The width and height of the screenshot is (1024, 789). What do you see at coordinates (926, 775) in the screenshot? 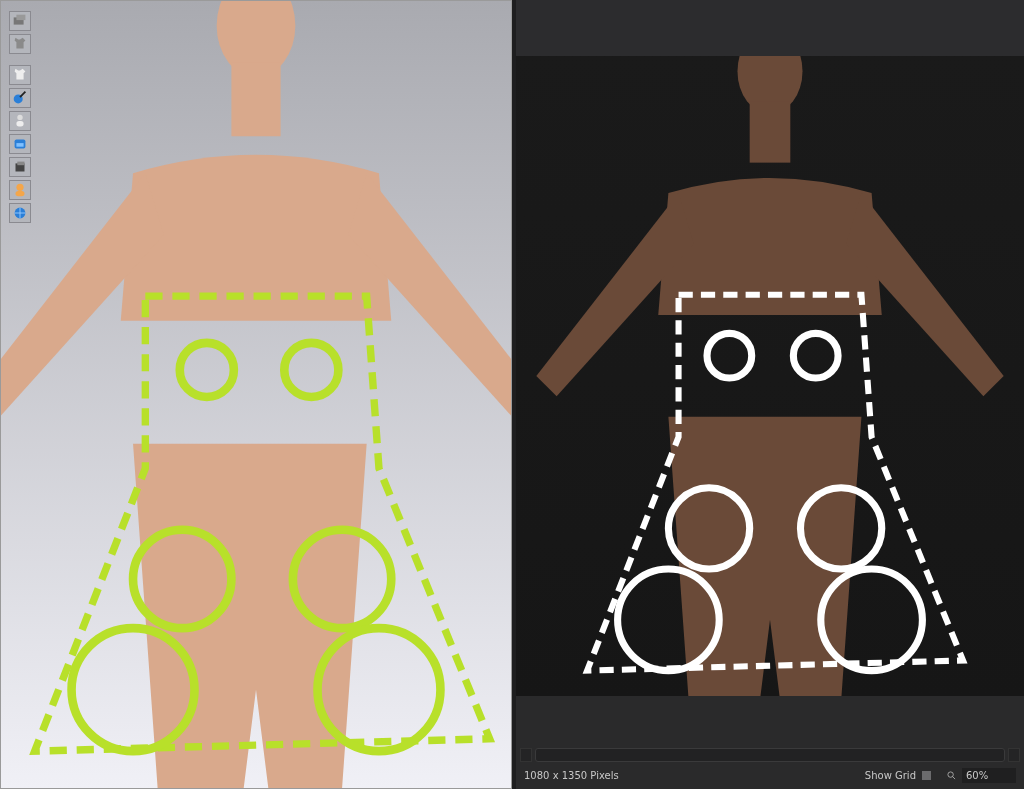
I see `show-grid-checkbox` at bounding box center [926, 775].